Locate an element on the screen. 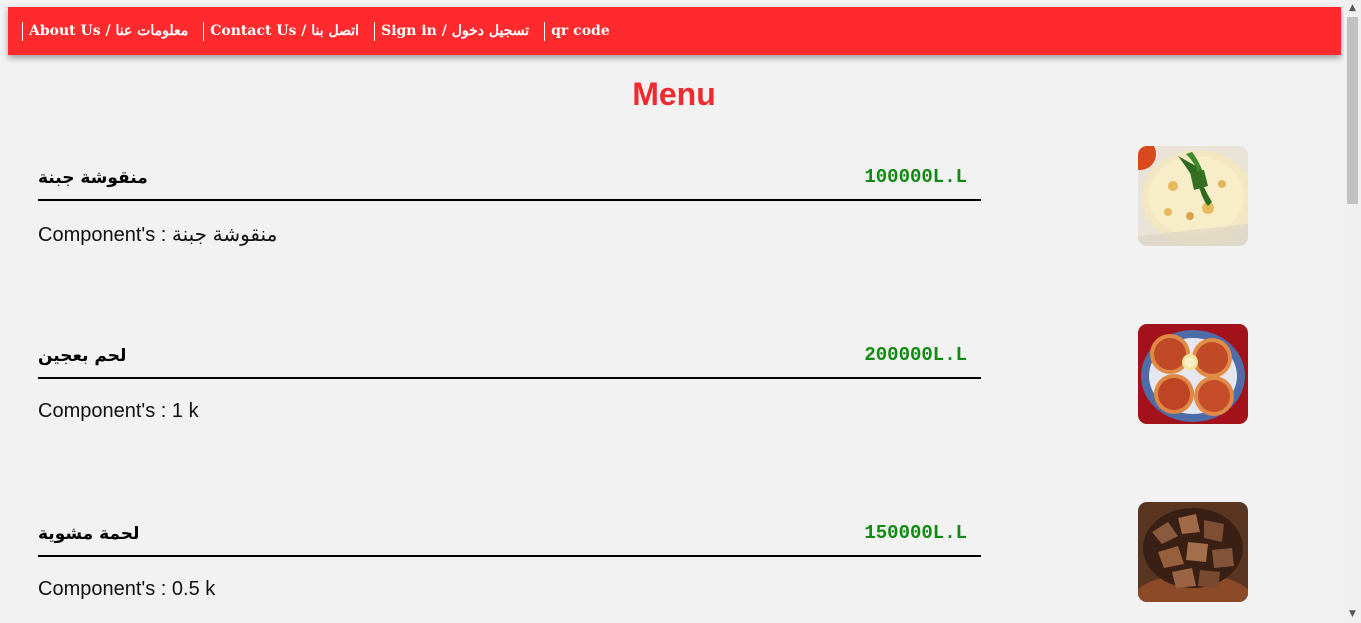  menu-item-name: منقوشة جبنة is located at coordinates (93, 178).